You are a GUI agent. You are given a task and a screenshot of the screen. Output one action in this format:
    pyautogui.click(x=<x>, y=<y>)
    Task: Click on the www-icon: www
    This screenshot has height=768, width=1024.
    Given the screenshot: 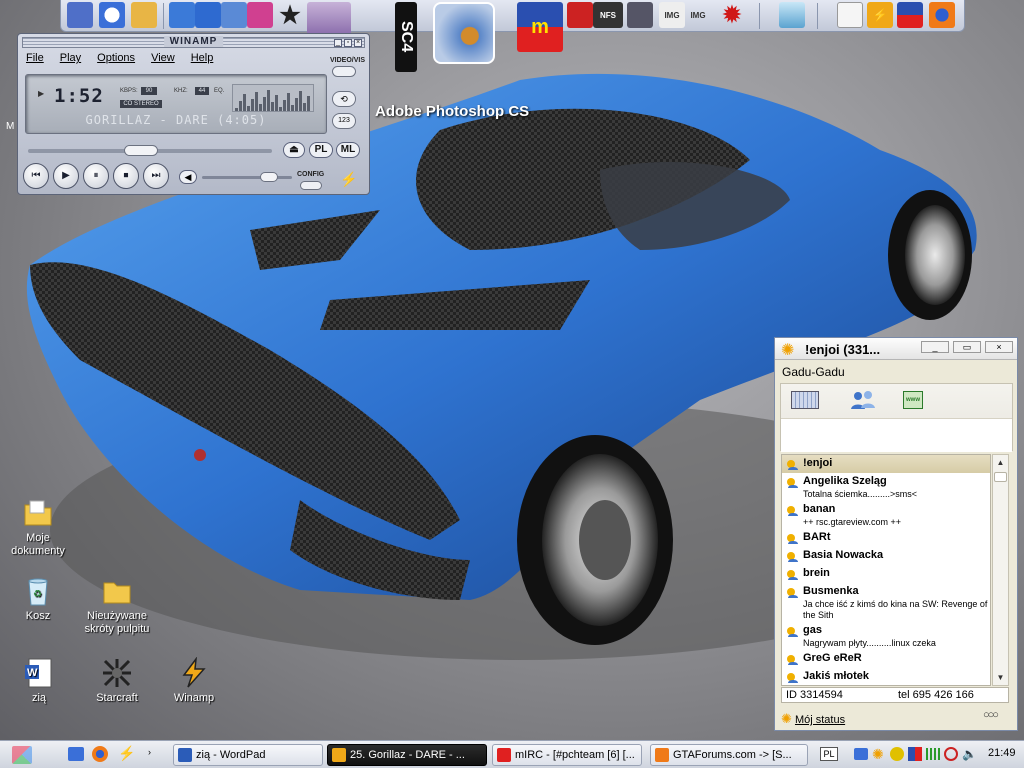 What is the action you would take?
    pyautogui.click(x=913, y=400)
    